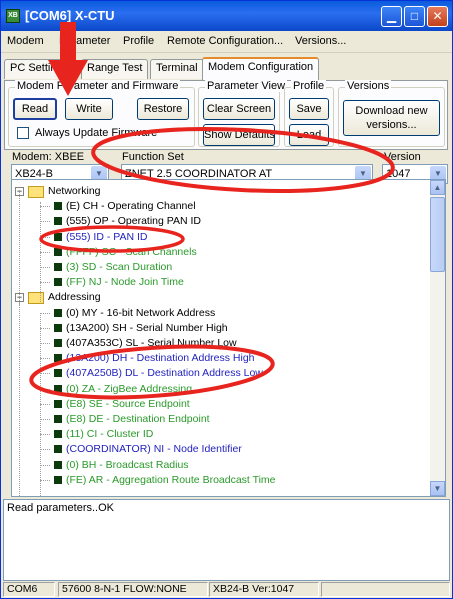 Image resolution: width=453 pixels, height=599 pixels. Describe the element at coordinates (84, 41) in the screenshot. I see `menu-parameter: Parameter` at that location.